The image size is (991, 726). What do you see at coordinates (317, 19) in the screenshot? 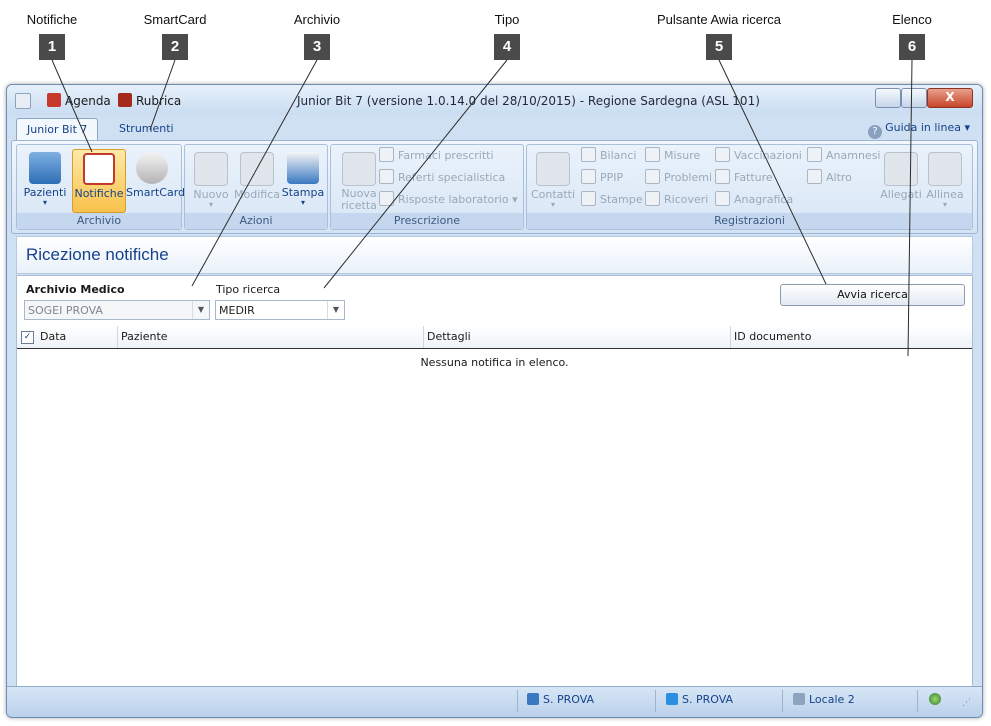
I see `callout-label-archivio: Archivio` at bounding box center [317, 19].